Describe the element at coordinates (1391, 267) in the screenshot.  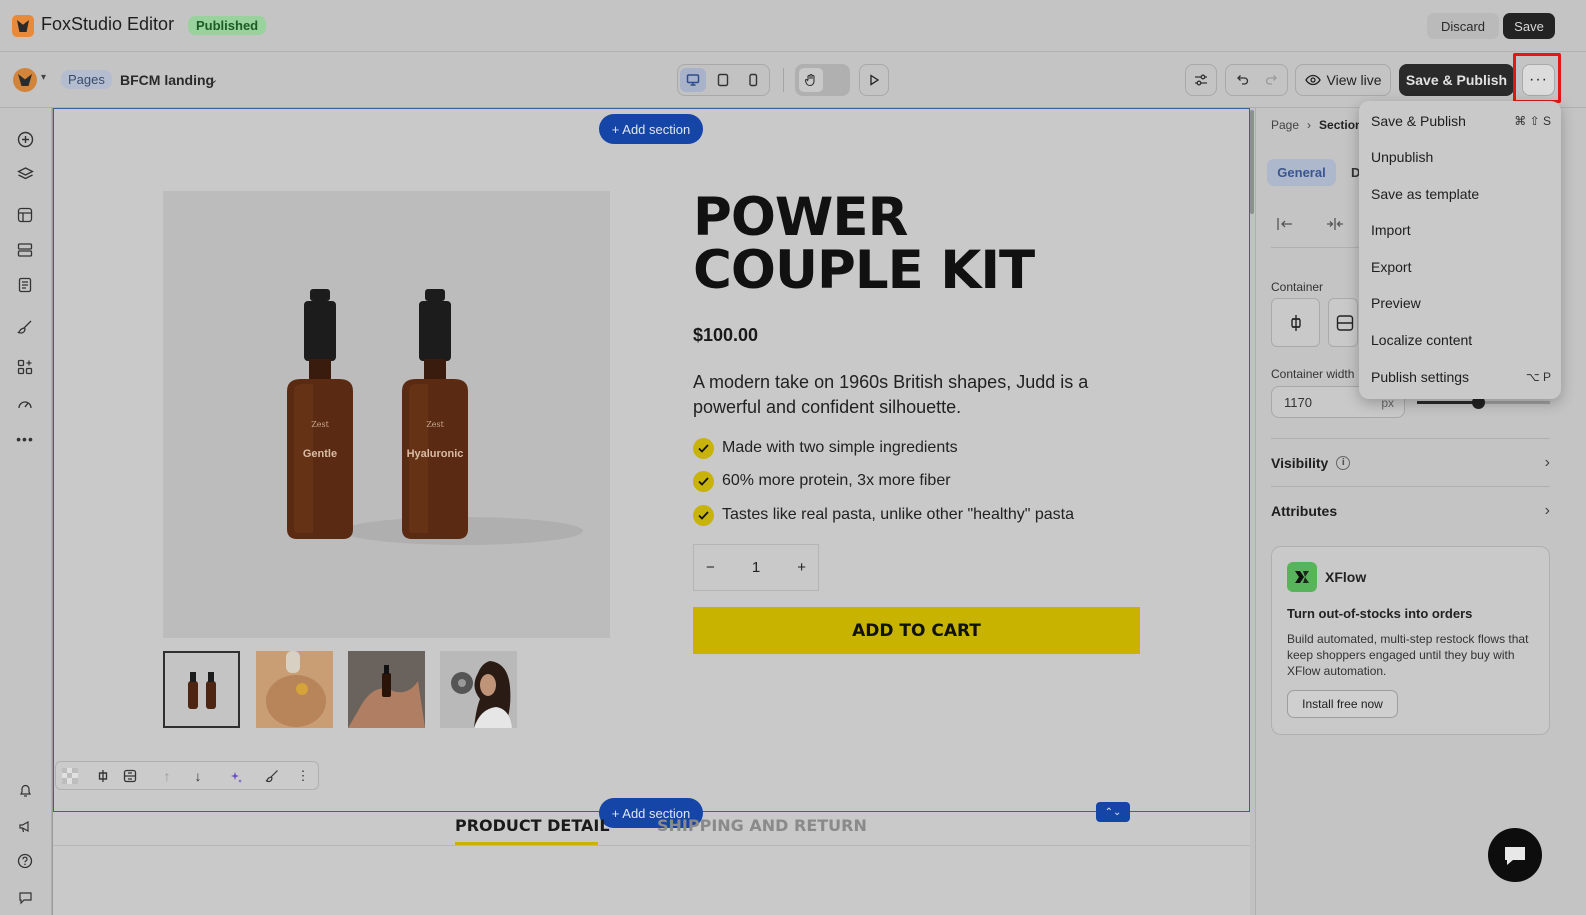
I see `menu-item-label: Export` at that location.